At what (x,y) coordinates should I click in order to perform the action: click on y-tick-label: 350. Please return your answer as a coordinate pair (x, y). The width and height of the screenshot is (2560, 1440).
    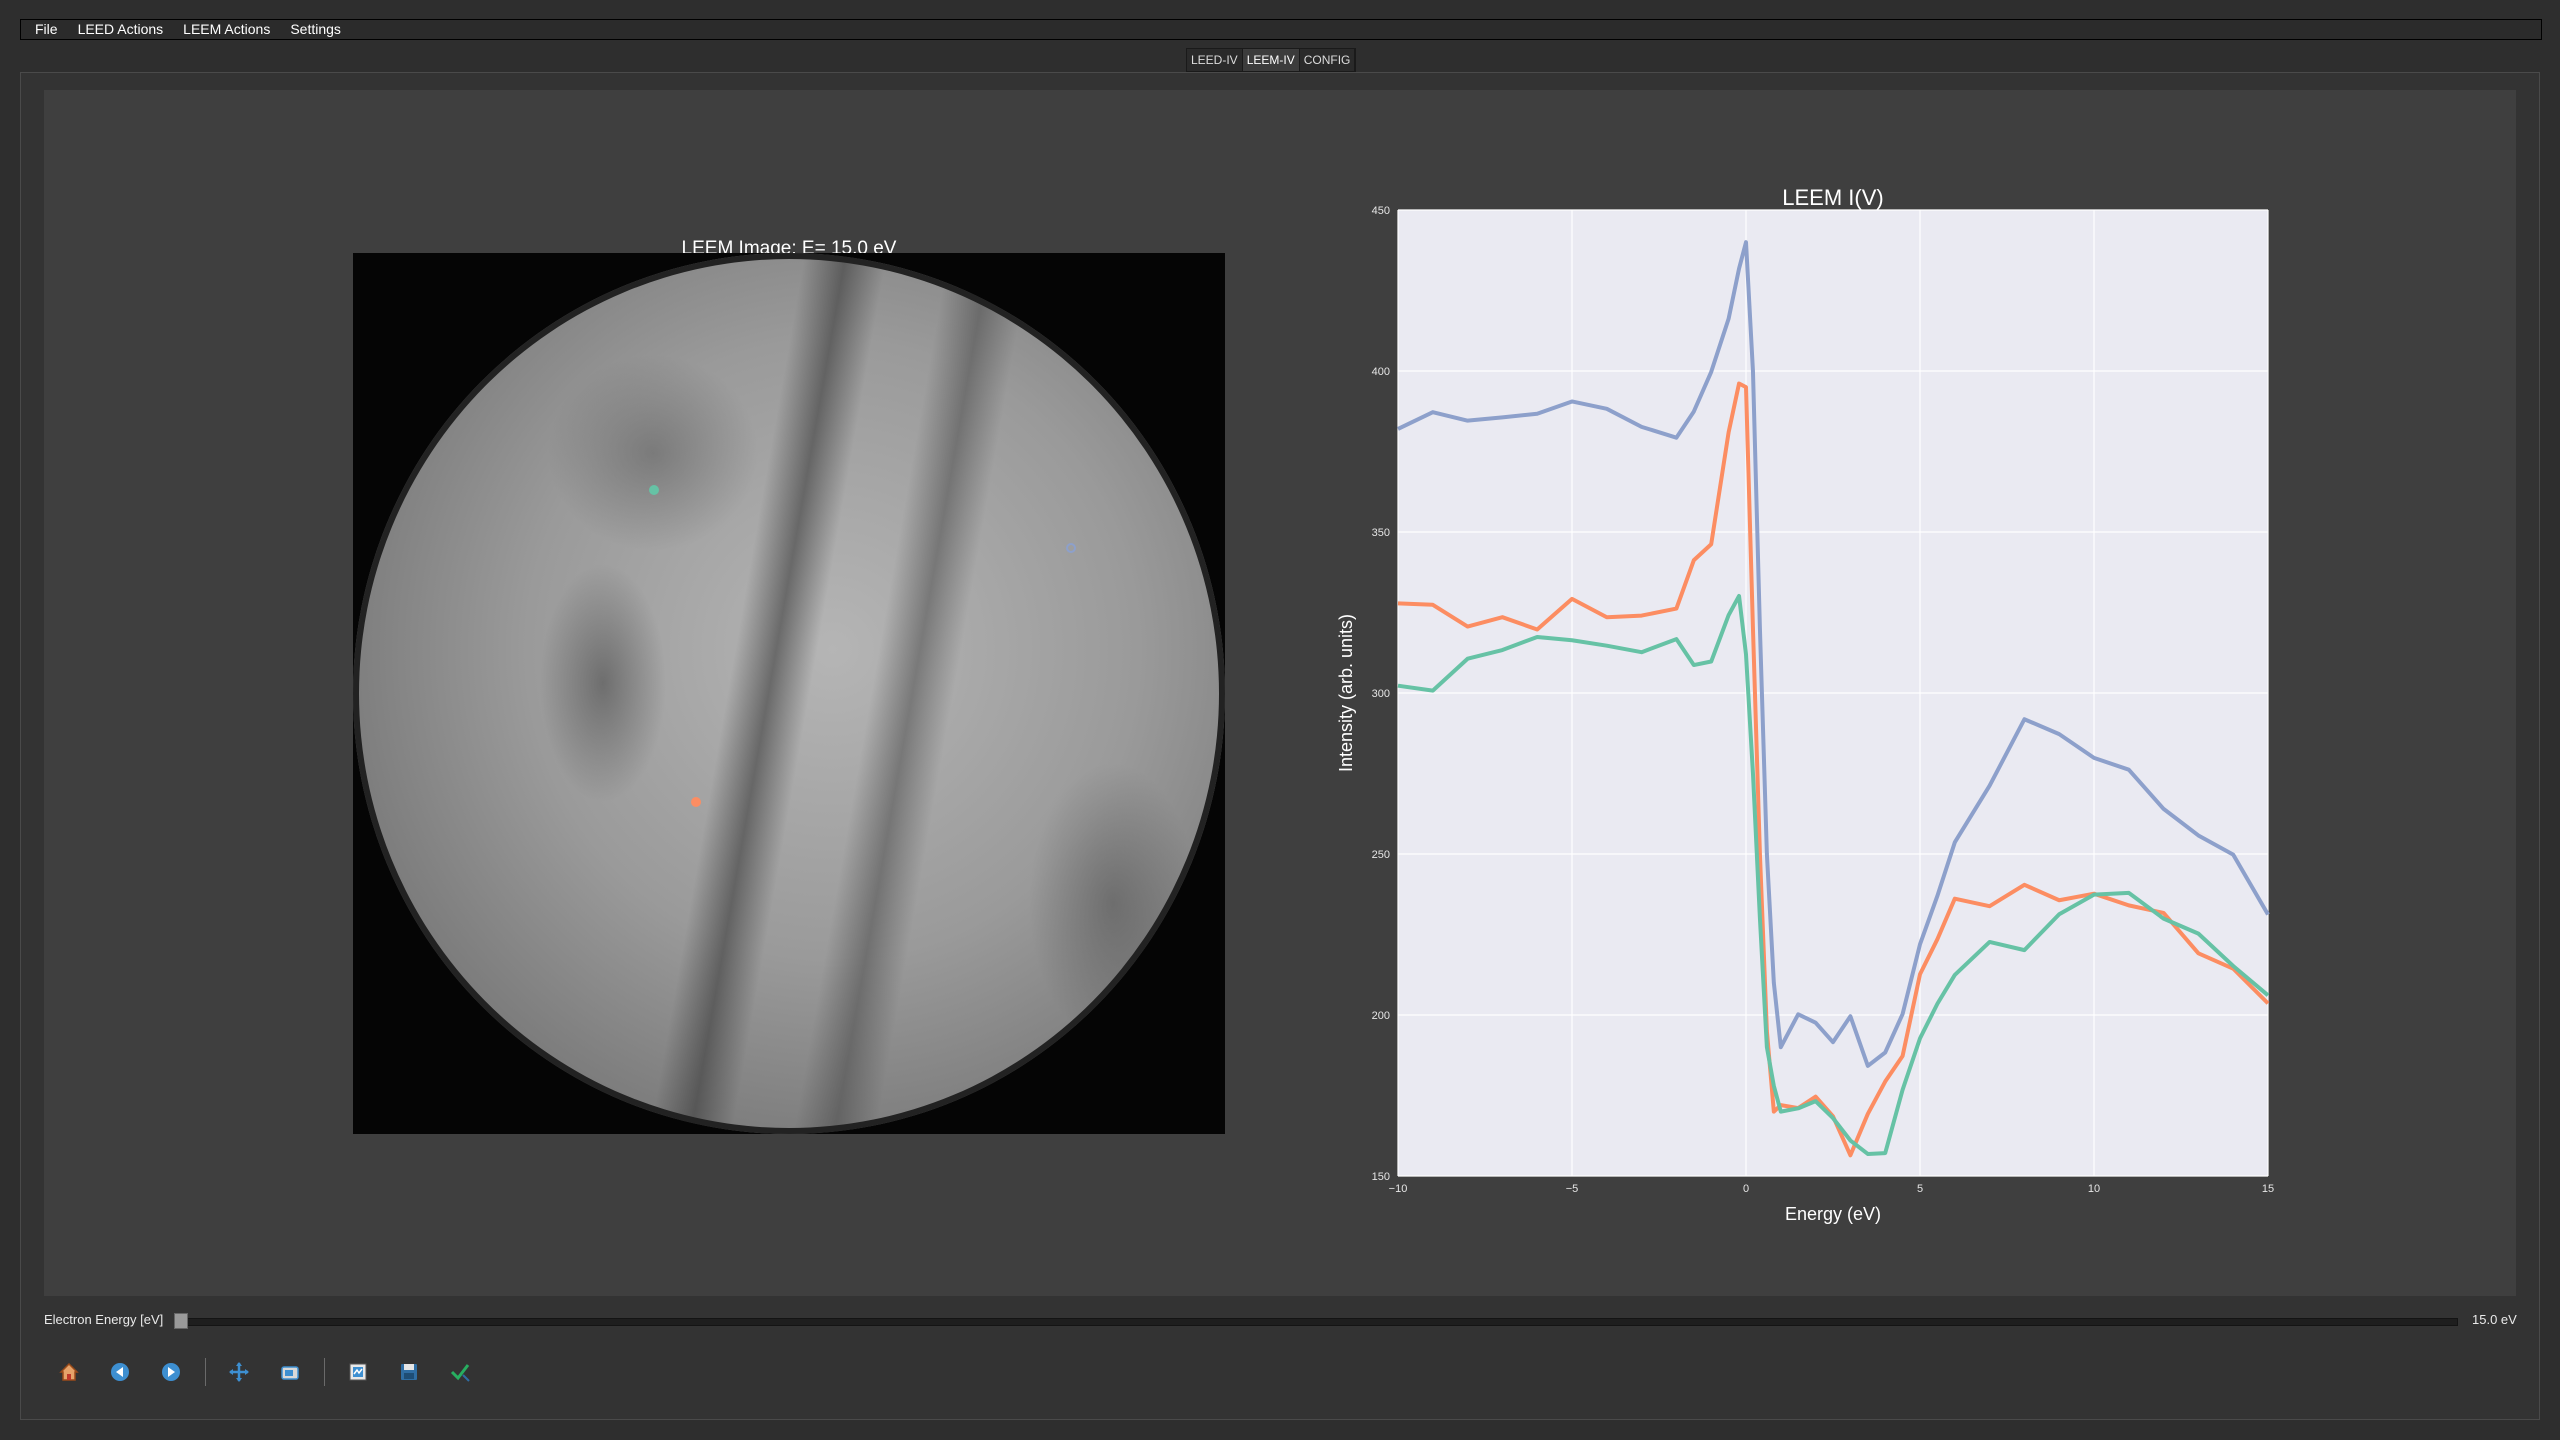
    Looking at the image, I should click on (1381, 533).